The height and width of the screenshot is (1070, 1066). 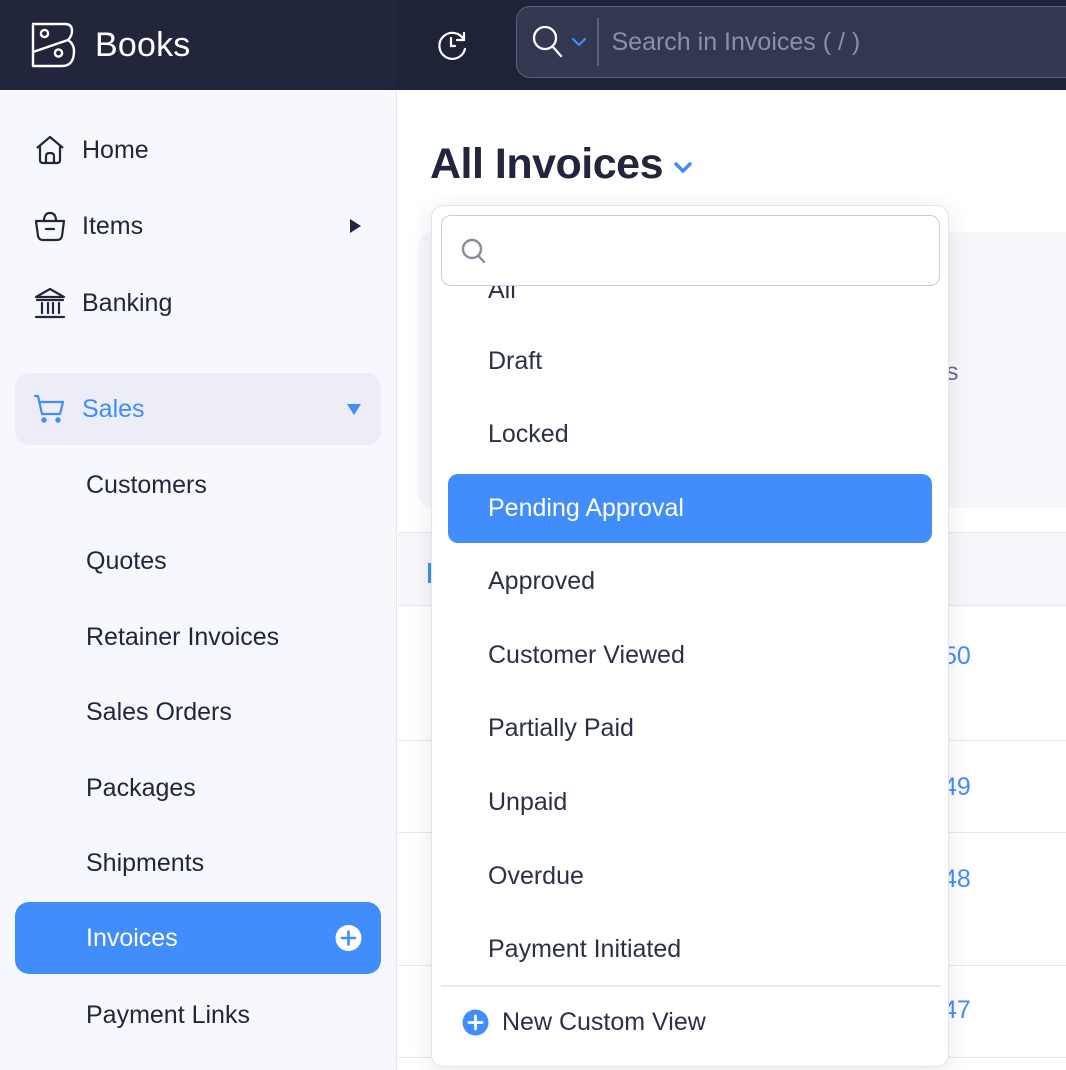 What do you see at coordinates (113, 408) in the screenshot?
I see `sidebar-item-label: Sales` at bounding box center [113, 408].